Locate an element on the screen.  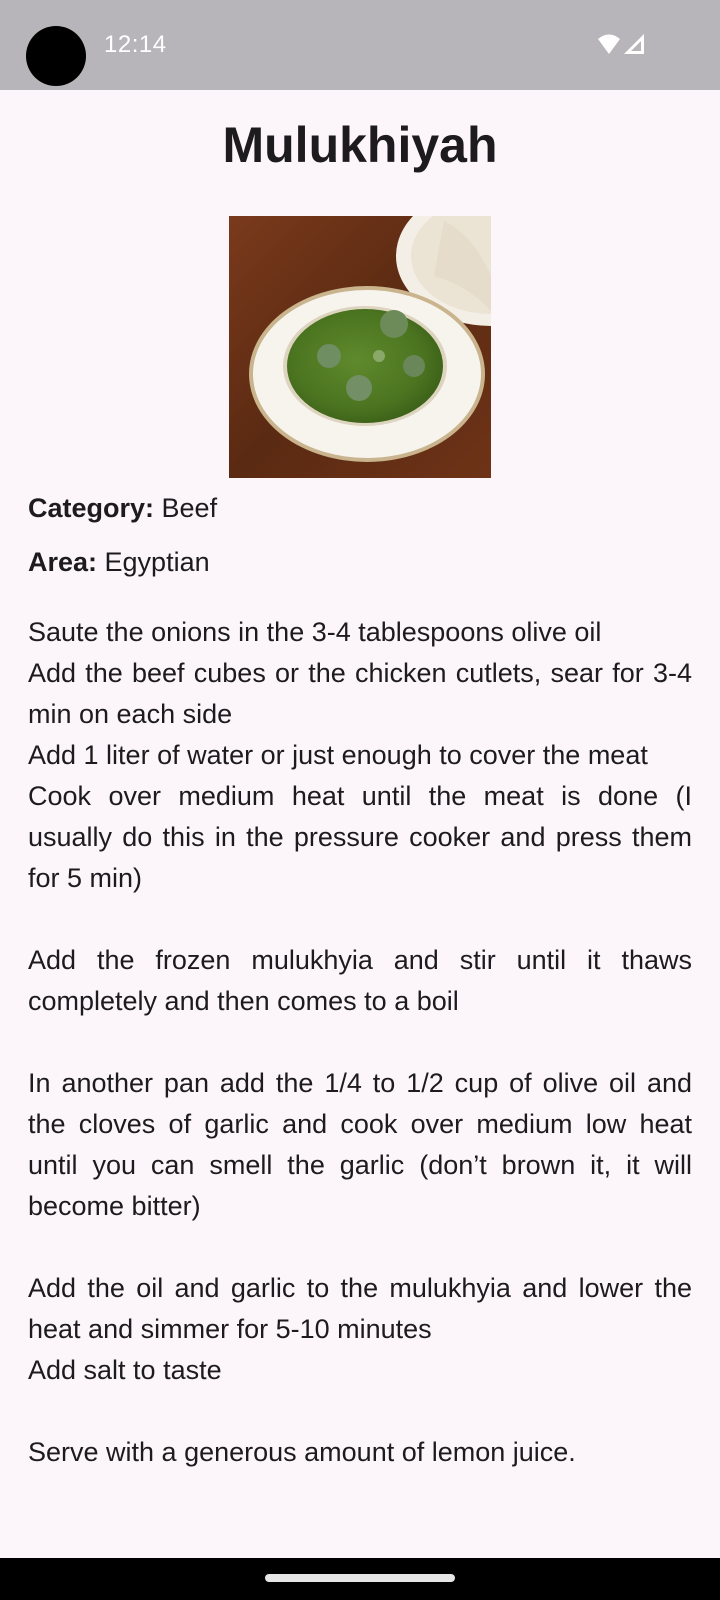
status-bar: 12:14 is located at coordinates (360, 45).